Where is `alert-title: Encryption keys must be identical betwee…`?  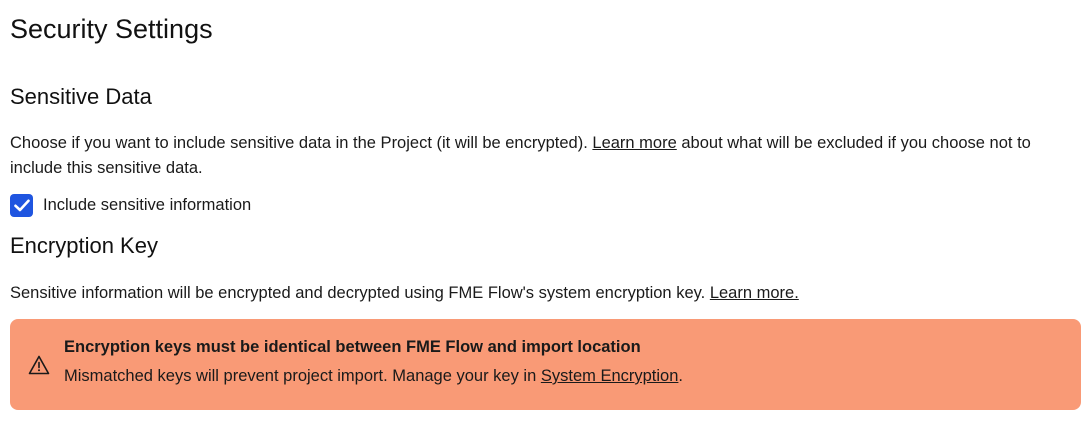
alert-title: Encryption keys must be identical betwee… is located at coordinates (352, 347).